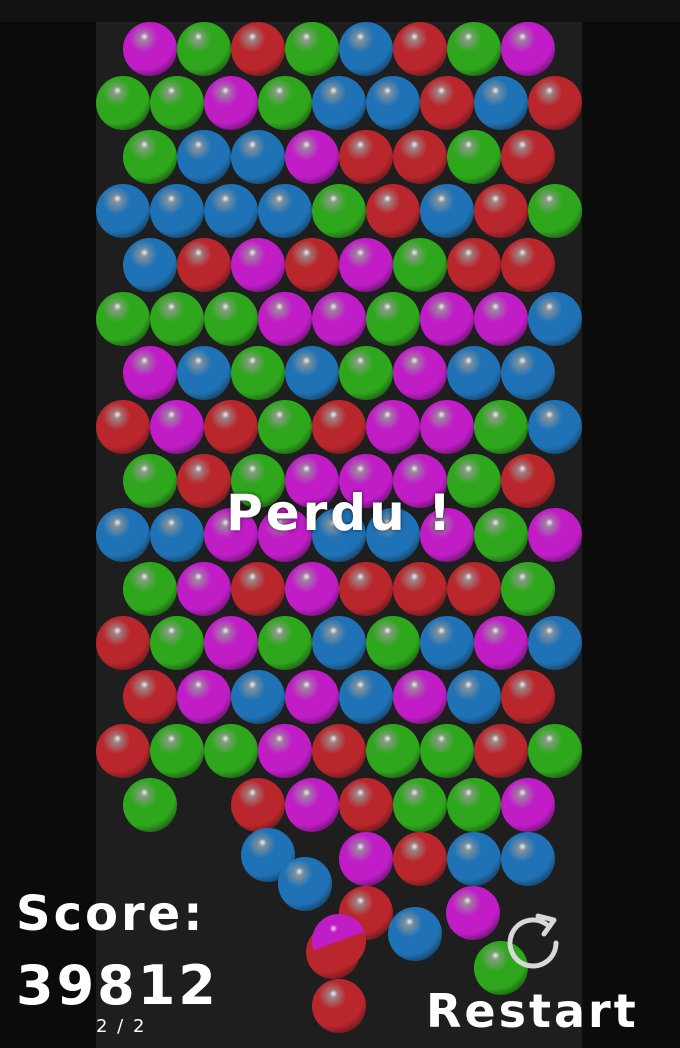 Image resolution: width=680 pixels, height=1048 pixels. Describe the element at coordinates (117, 985) in the screenshot. I see `score-value: 39812` at that location.